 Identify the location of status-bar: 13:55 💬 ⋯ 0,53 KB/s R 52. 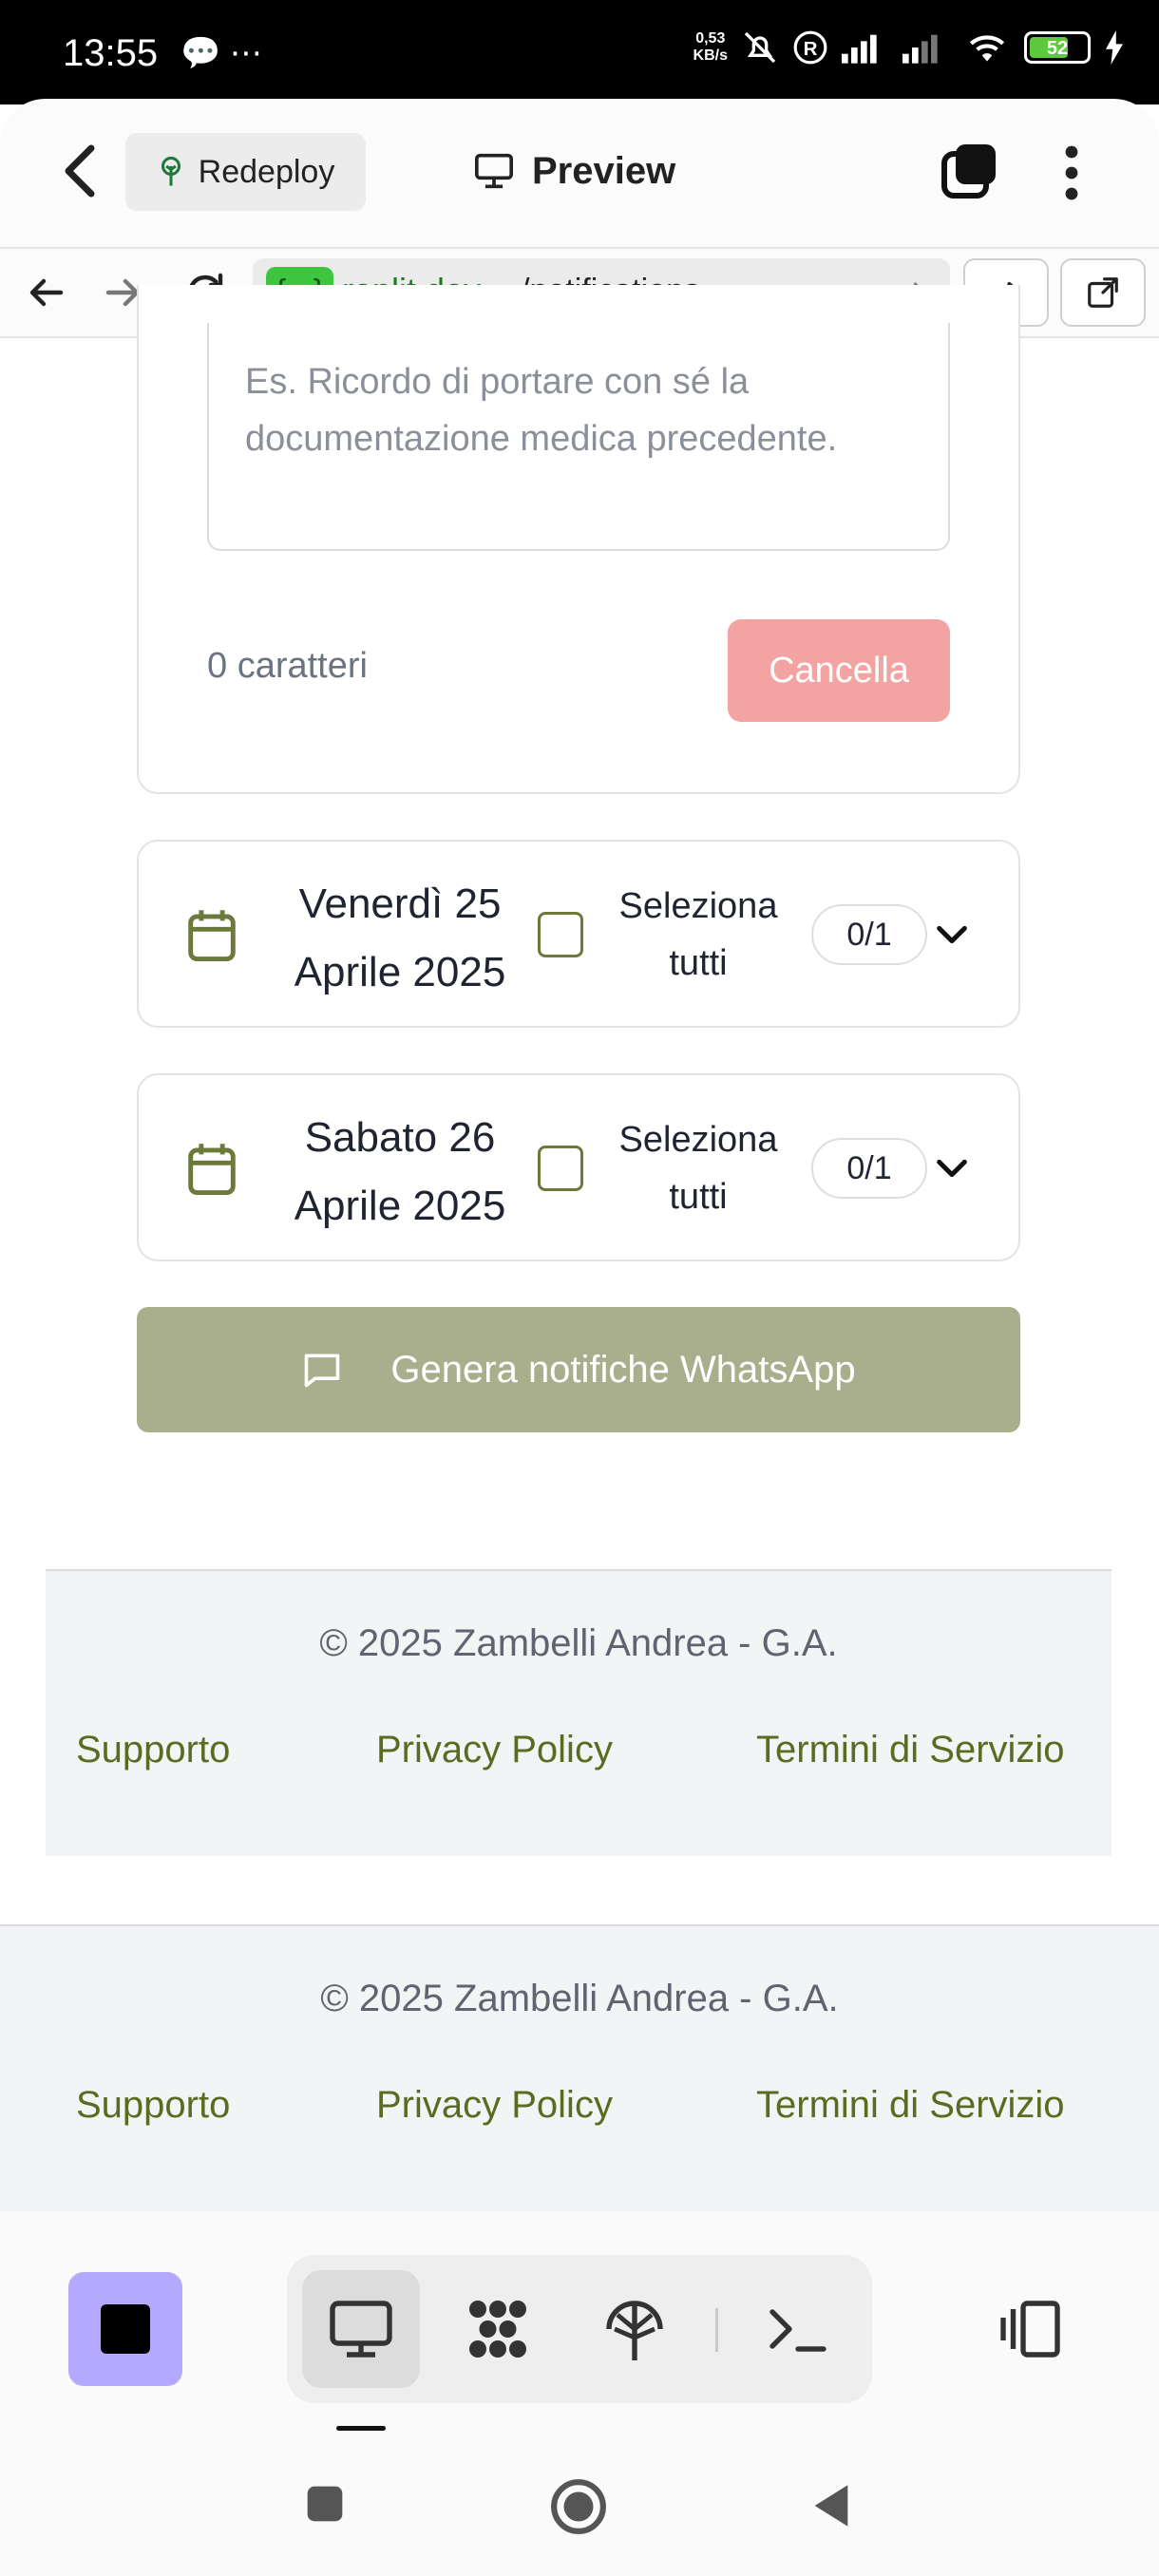
(579, 52).